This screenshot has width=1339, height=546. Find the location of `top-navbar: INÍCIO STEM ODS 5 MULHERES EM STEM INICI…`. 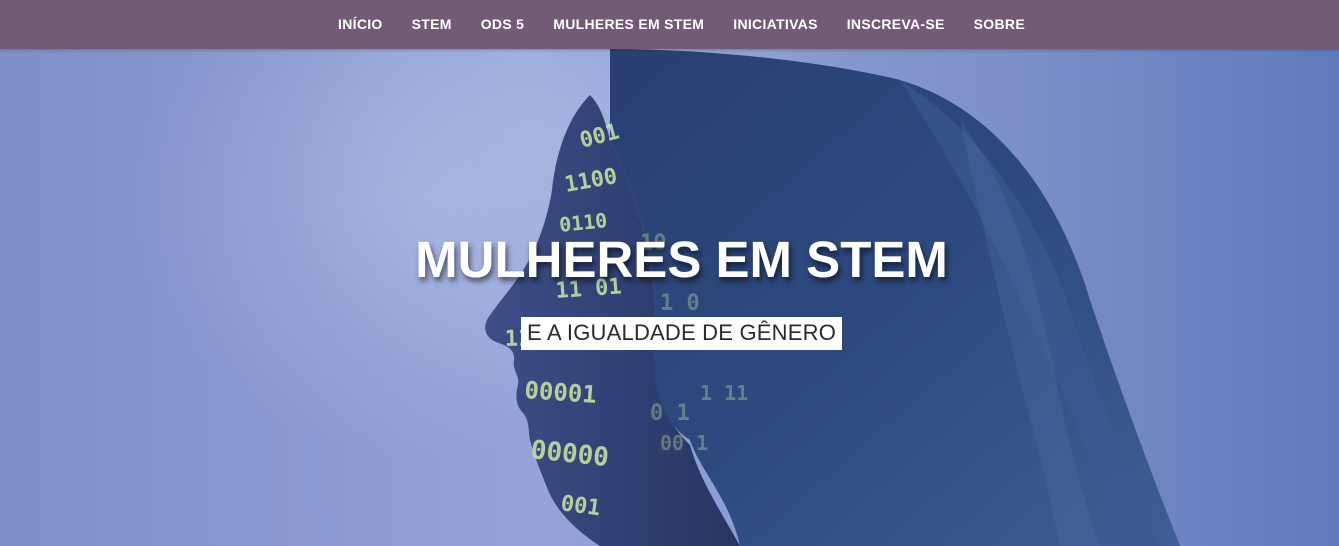

top-navbar: INÍCIO STEM ODS 5 MULHERES EM STEM INICI… is located at coordinates (669, 24).